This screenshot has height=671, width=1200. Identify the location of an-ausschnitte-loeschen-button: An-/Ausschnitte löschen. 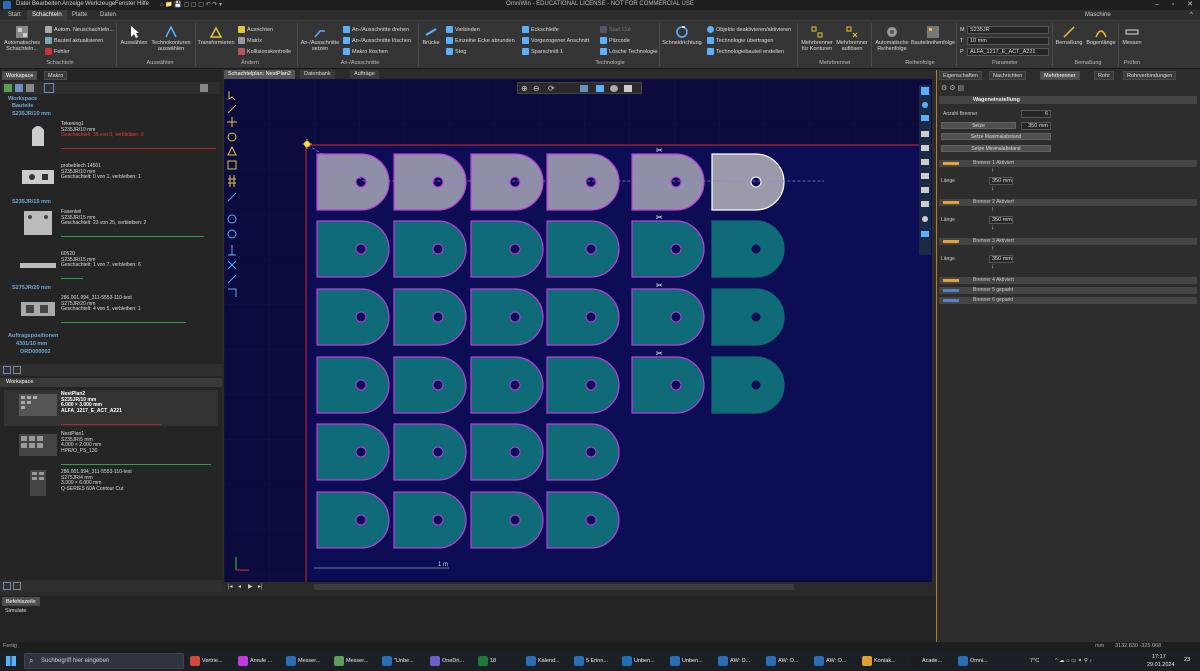
(377, 40).